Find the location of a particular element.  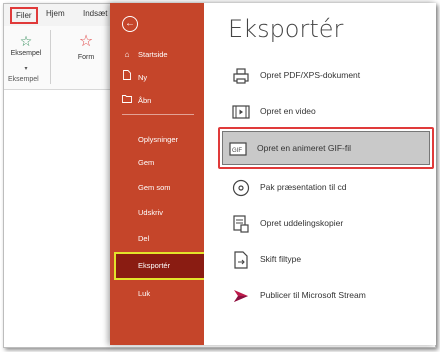

handouts-icon is located at coordinates (241, 224).